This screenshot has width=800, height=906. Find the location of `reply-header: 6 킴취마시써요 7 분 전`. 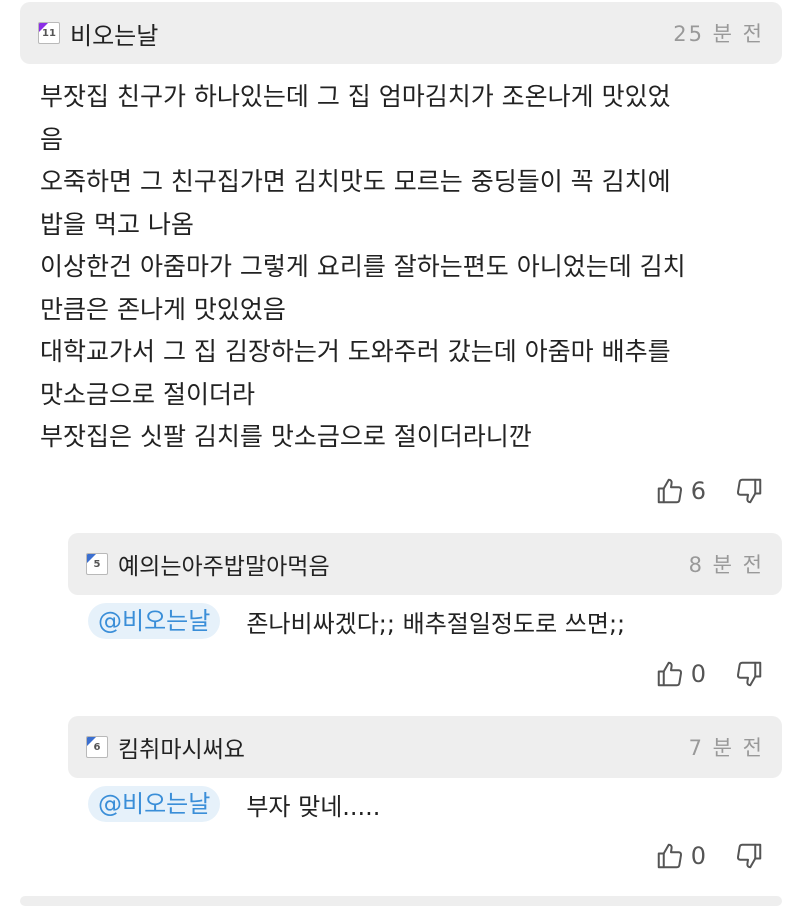

reply-header: 6 킴취마시써요 7 분 전 is located at coordinates (425, 747).